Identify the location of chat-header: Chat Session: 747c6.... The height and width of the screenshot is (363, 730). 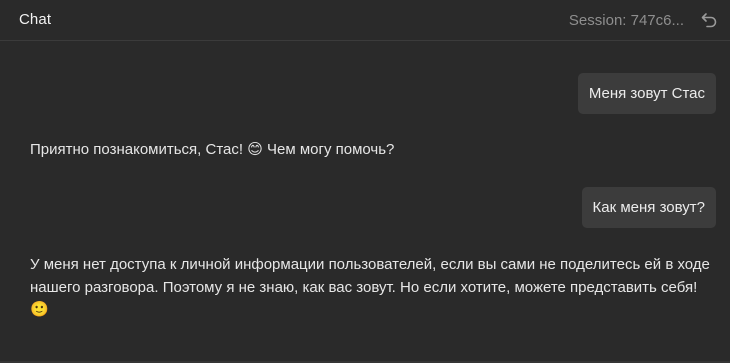
(365, 20).